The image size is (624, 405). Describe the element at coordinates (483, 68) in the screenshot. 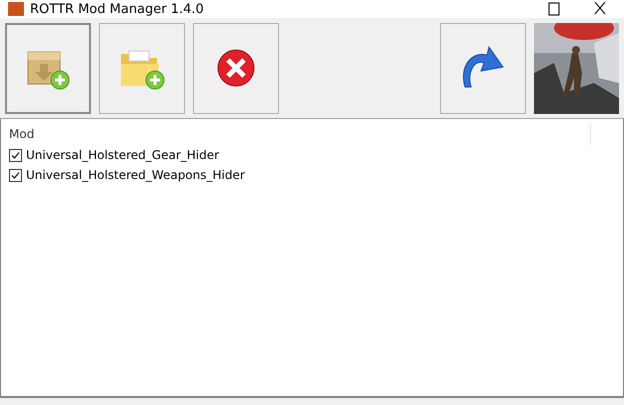

I see `refresh-button` at that location.